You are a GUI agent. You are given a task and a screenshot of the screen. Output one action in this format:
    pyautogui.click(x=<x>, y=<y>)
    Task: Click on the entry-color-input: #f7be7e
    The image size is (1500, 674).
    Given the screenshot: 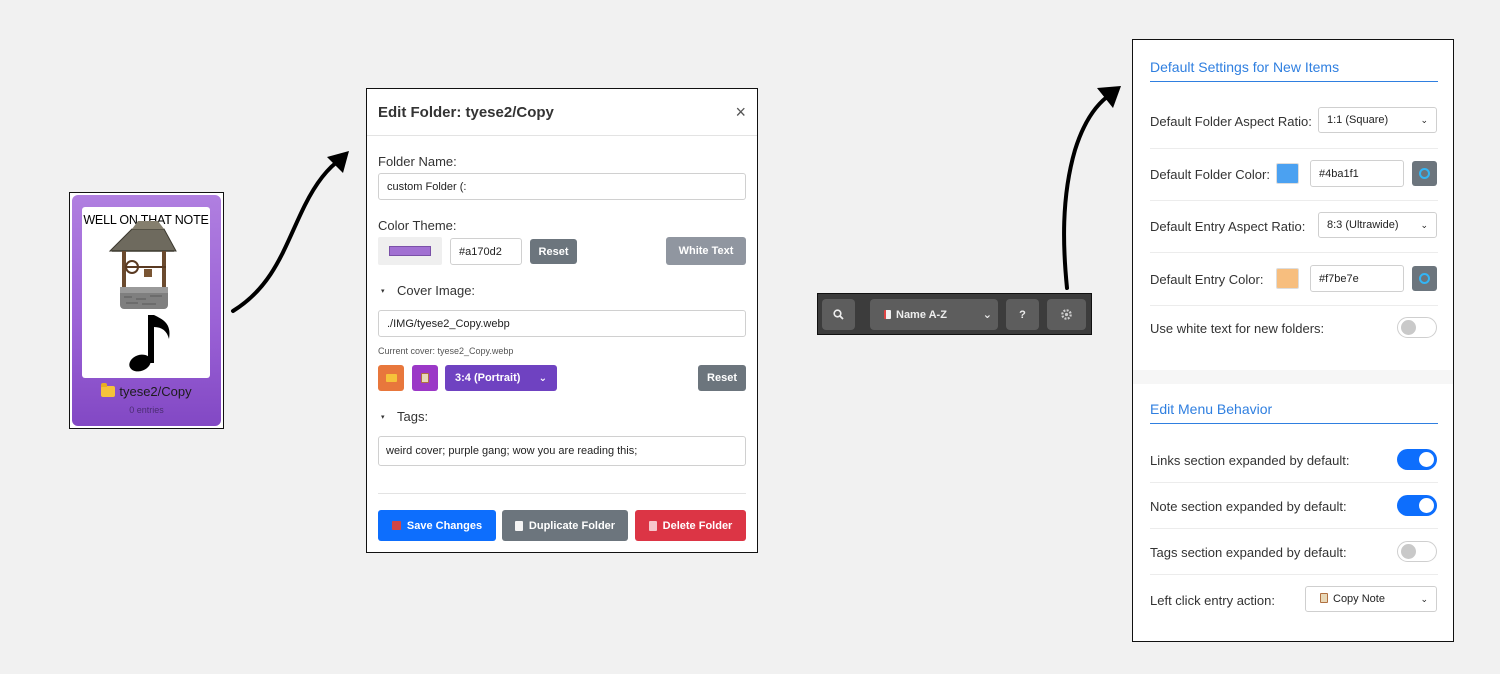 What is the action you would take?
    pyautogui.click(x=1357, y=278)
    